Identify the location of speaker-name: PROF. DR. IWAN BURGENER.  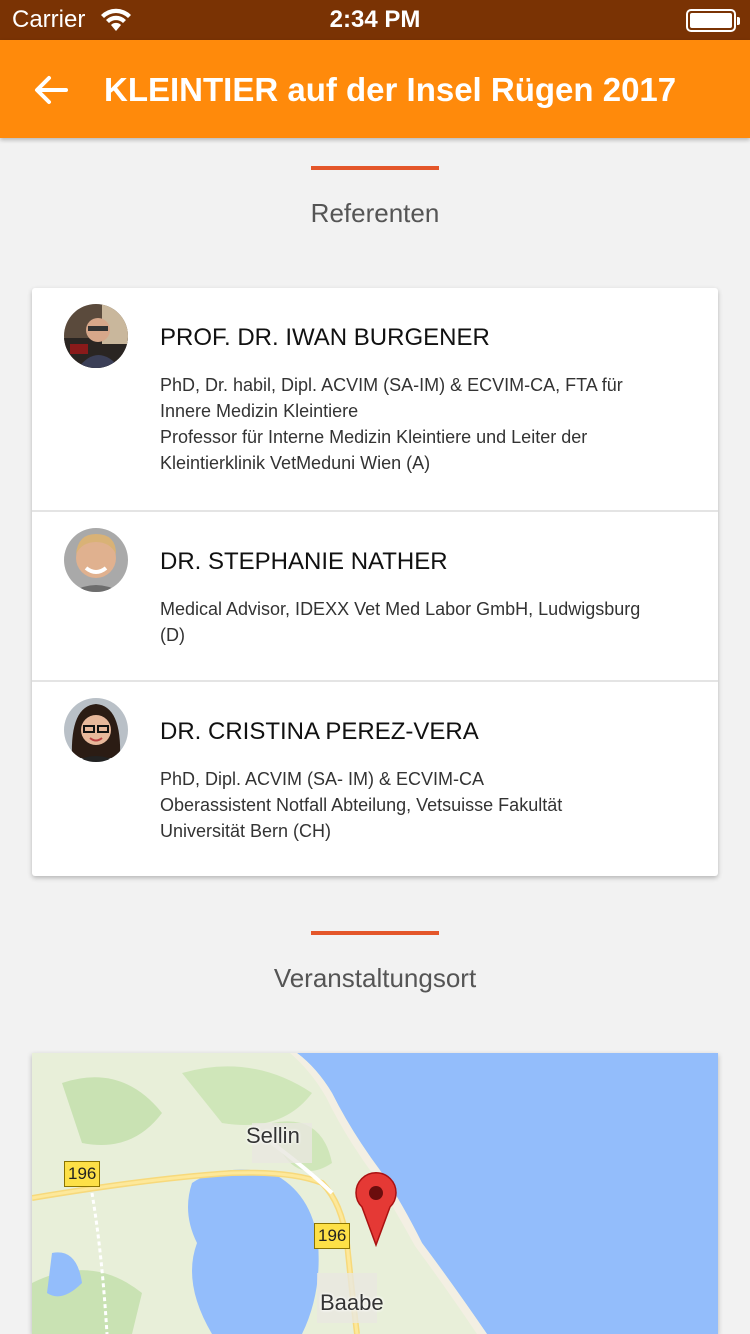
(325, 337).